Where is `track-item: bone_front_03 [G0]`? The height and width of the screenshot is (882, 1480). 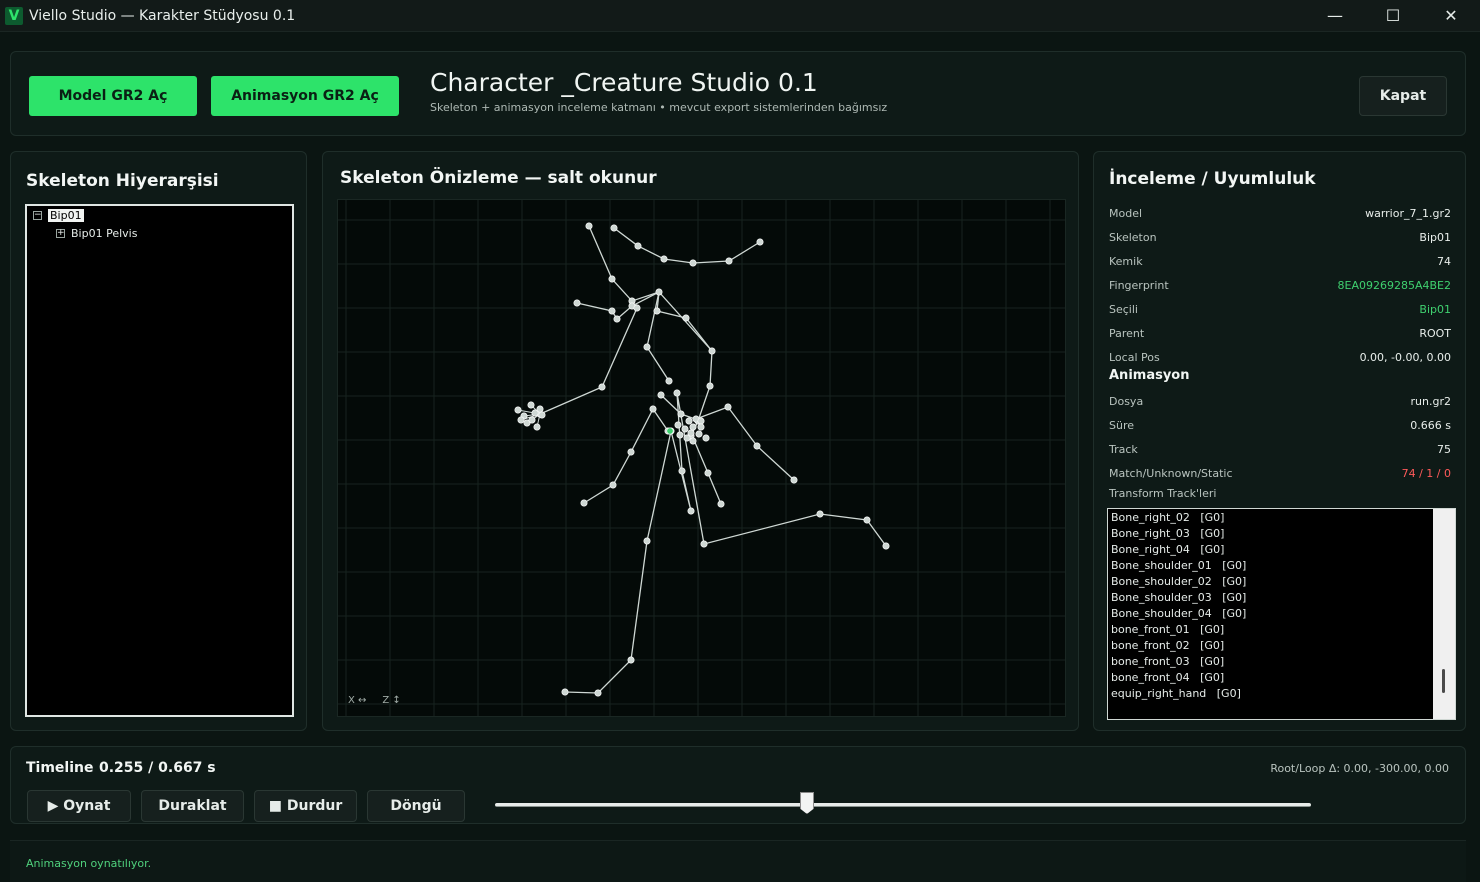
track-item: bone_front_03 [G0] is located at coordinates (1281, 662).